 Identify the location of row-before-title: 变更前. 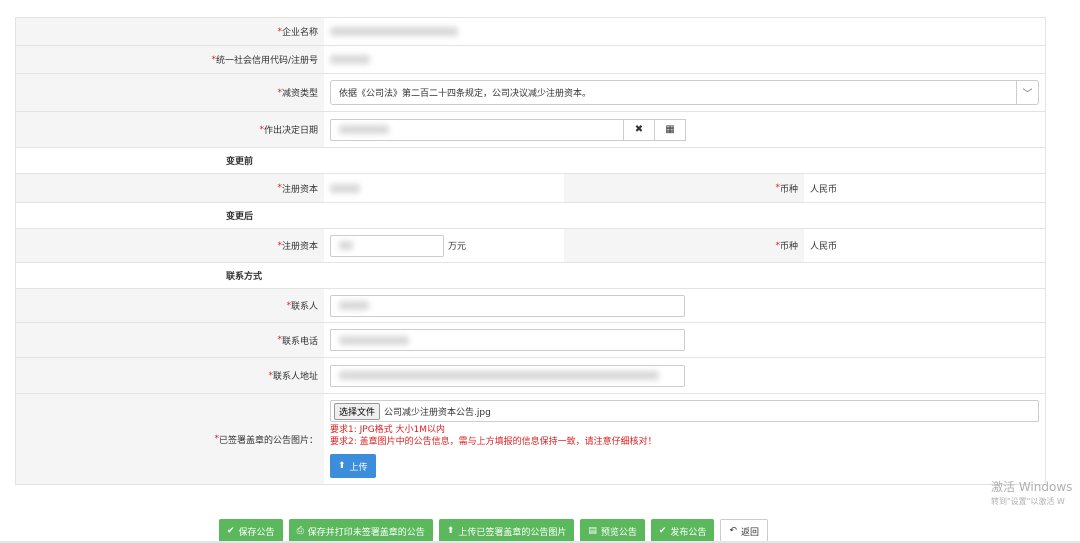
(530, 161).